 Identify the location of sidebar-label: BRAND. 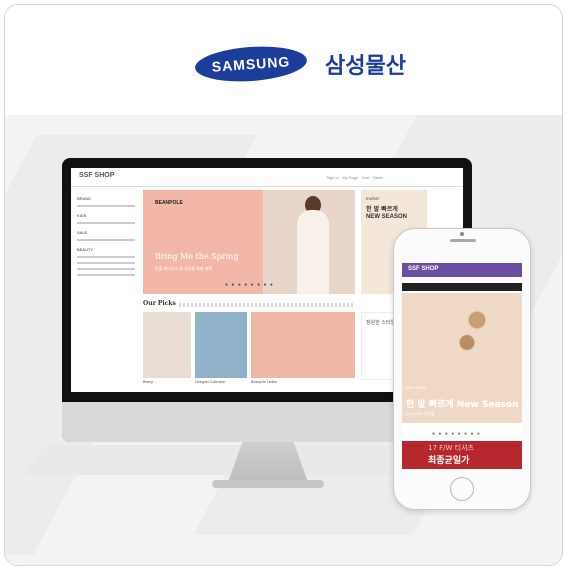
(106, 198).